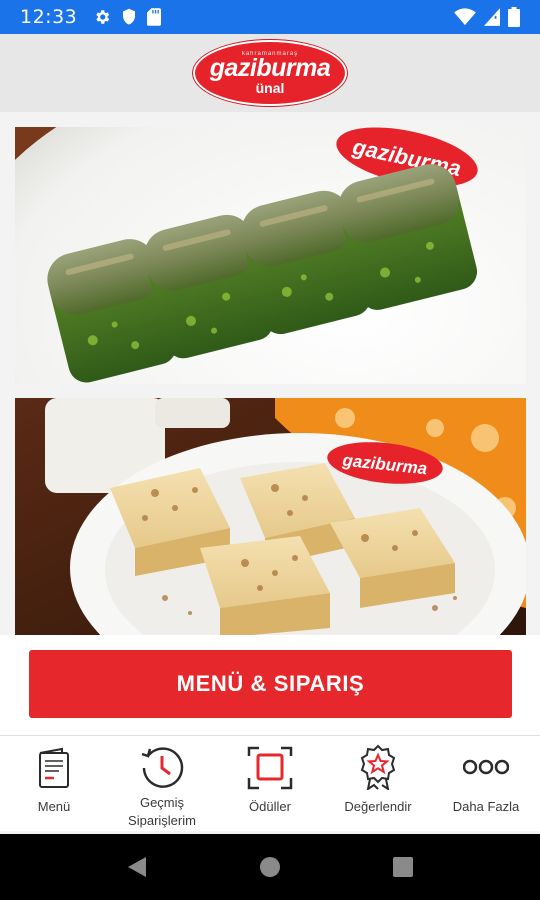  What do you see at coordinates (270, 17) in the screenshot?
I see `status-bar: 12:33` at bounding box center [270, 17].